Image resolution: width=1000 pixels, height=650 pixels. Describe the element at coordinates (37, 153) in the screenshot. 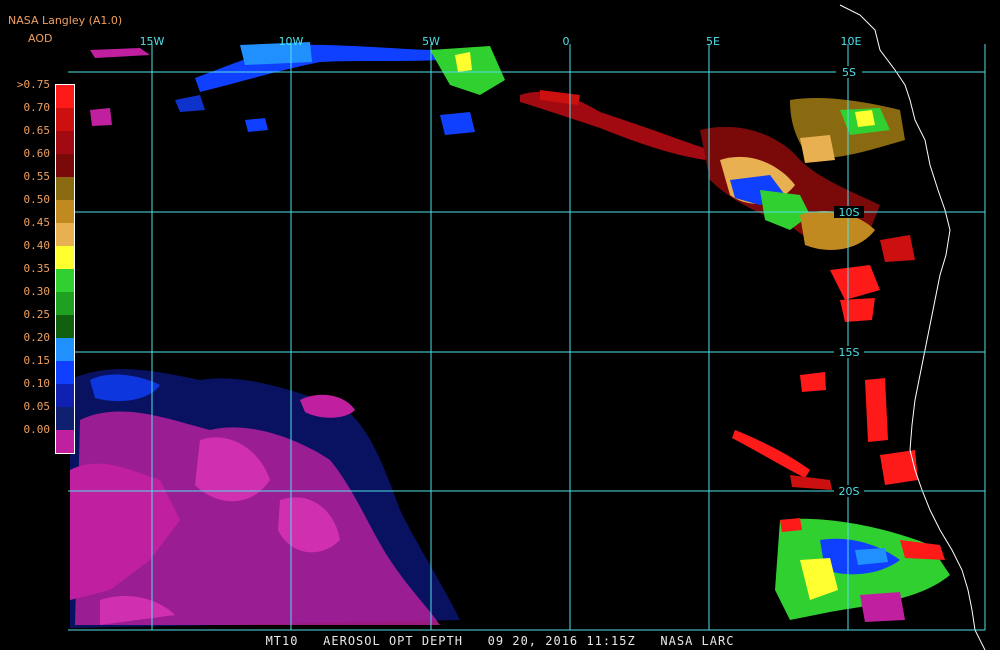

I see `colorbar-label: 0.60` at that location.